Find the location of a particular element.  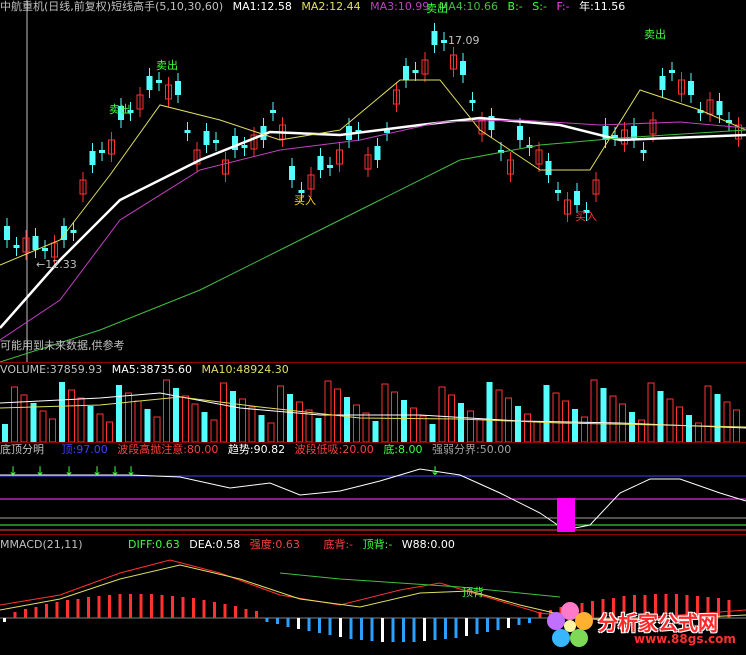

watermark-url: www.88gs.com is located at coordinates (685, 639).